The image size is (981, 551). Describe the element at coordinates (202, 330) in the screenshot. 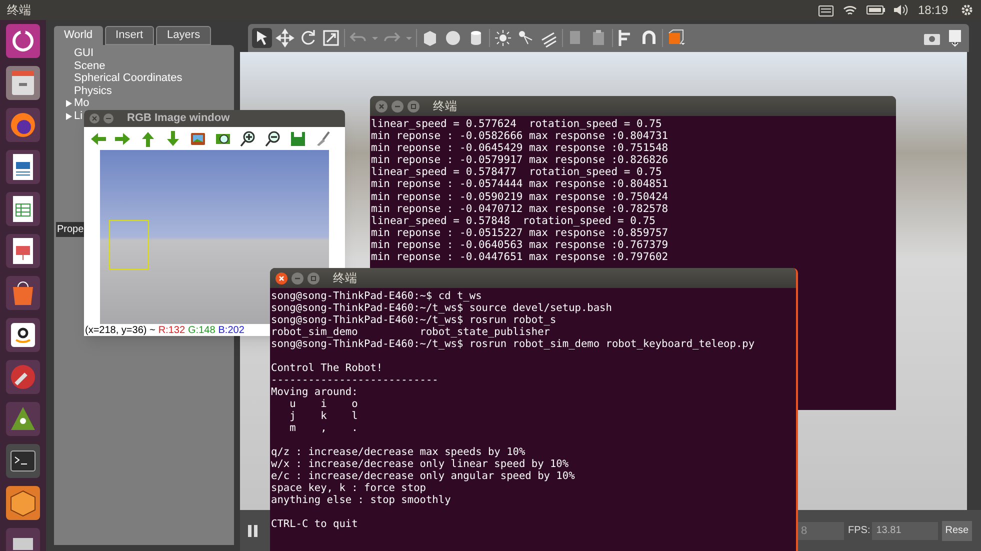

I see `pixel-channel-value: G:148` at that location.